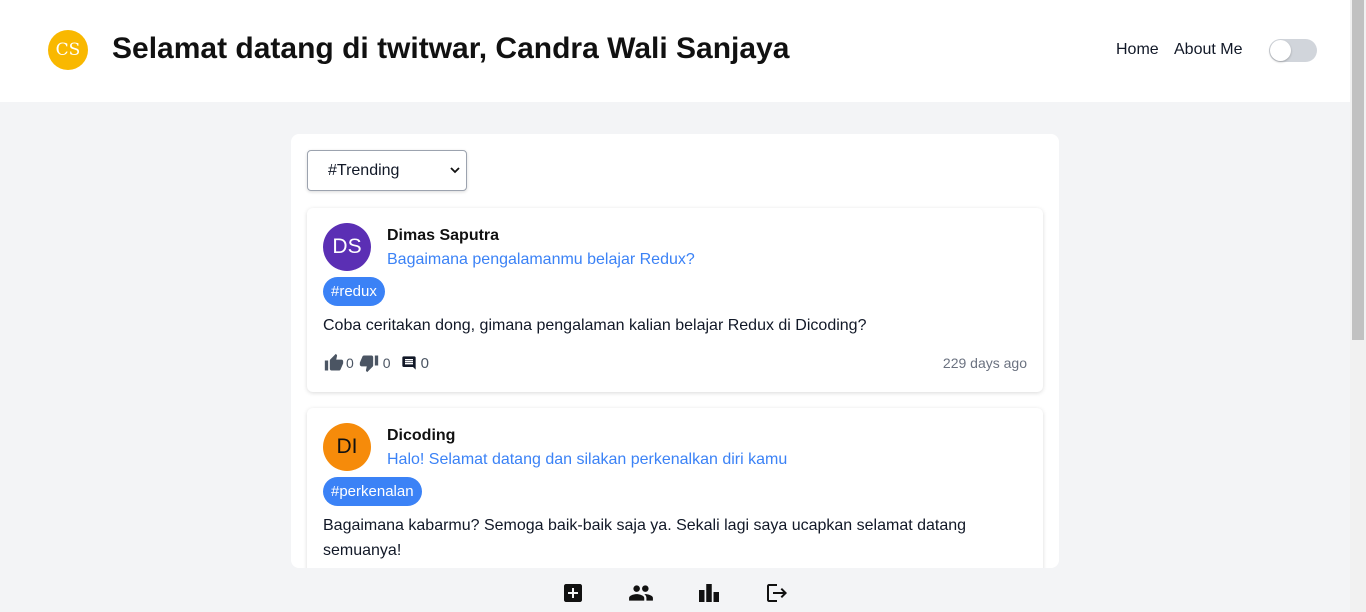  Describe the element at coordinates (372, 491) in the screenshot. I see `thread-category-tag: #perkenalan` at that location.